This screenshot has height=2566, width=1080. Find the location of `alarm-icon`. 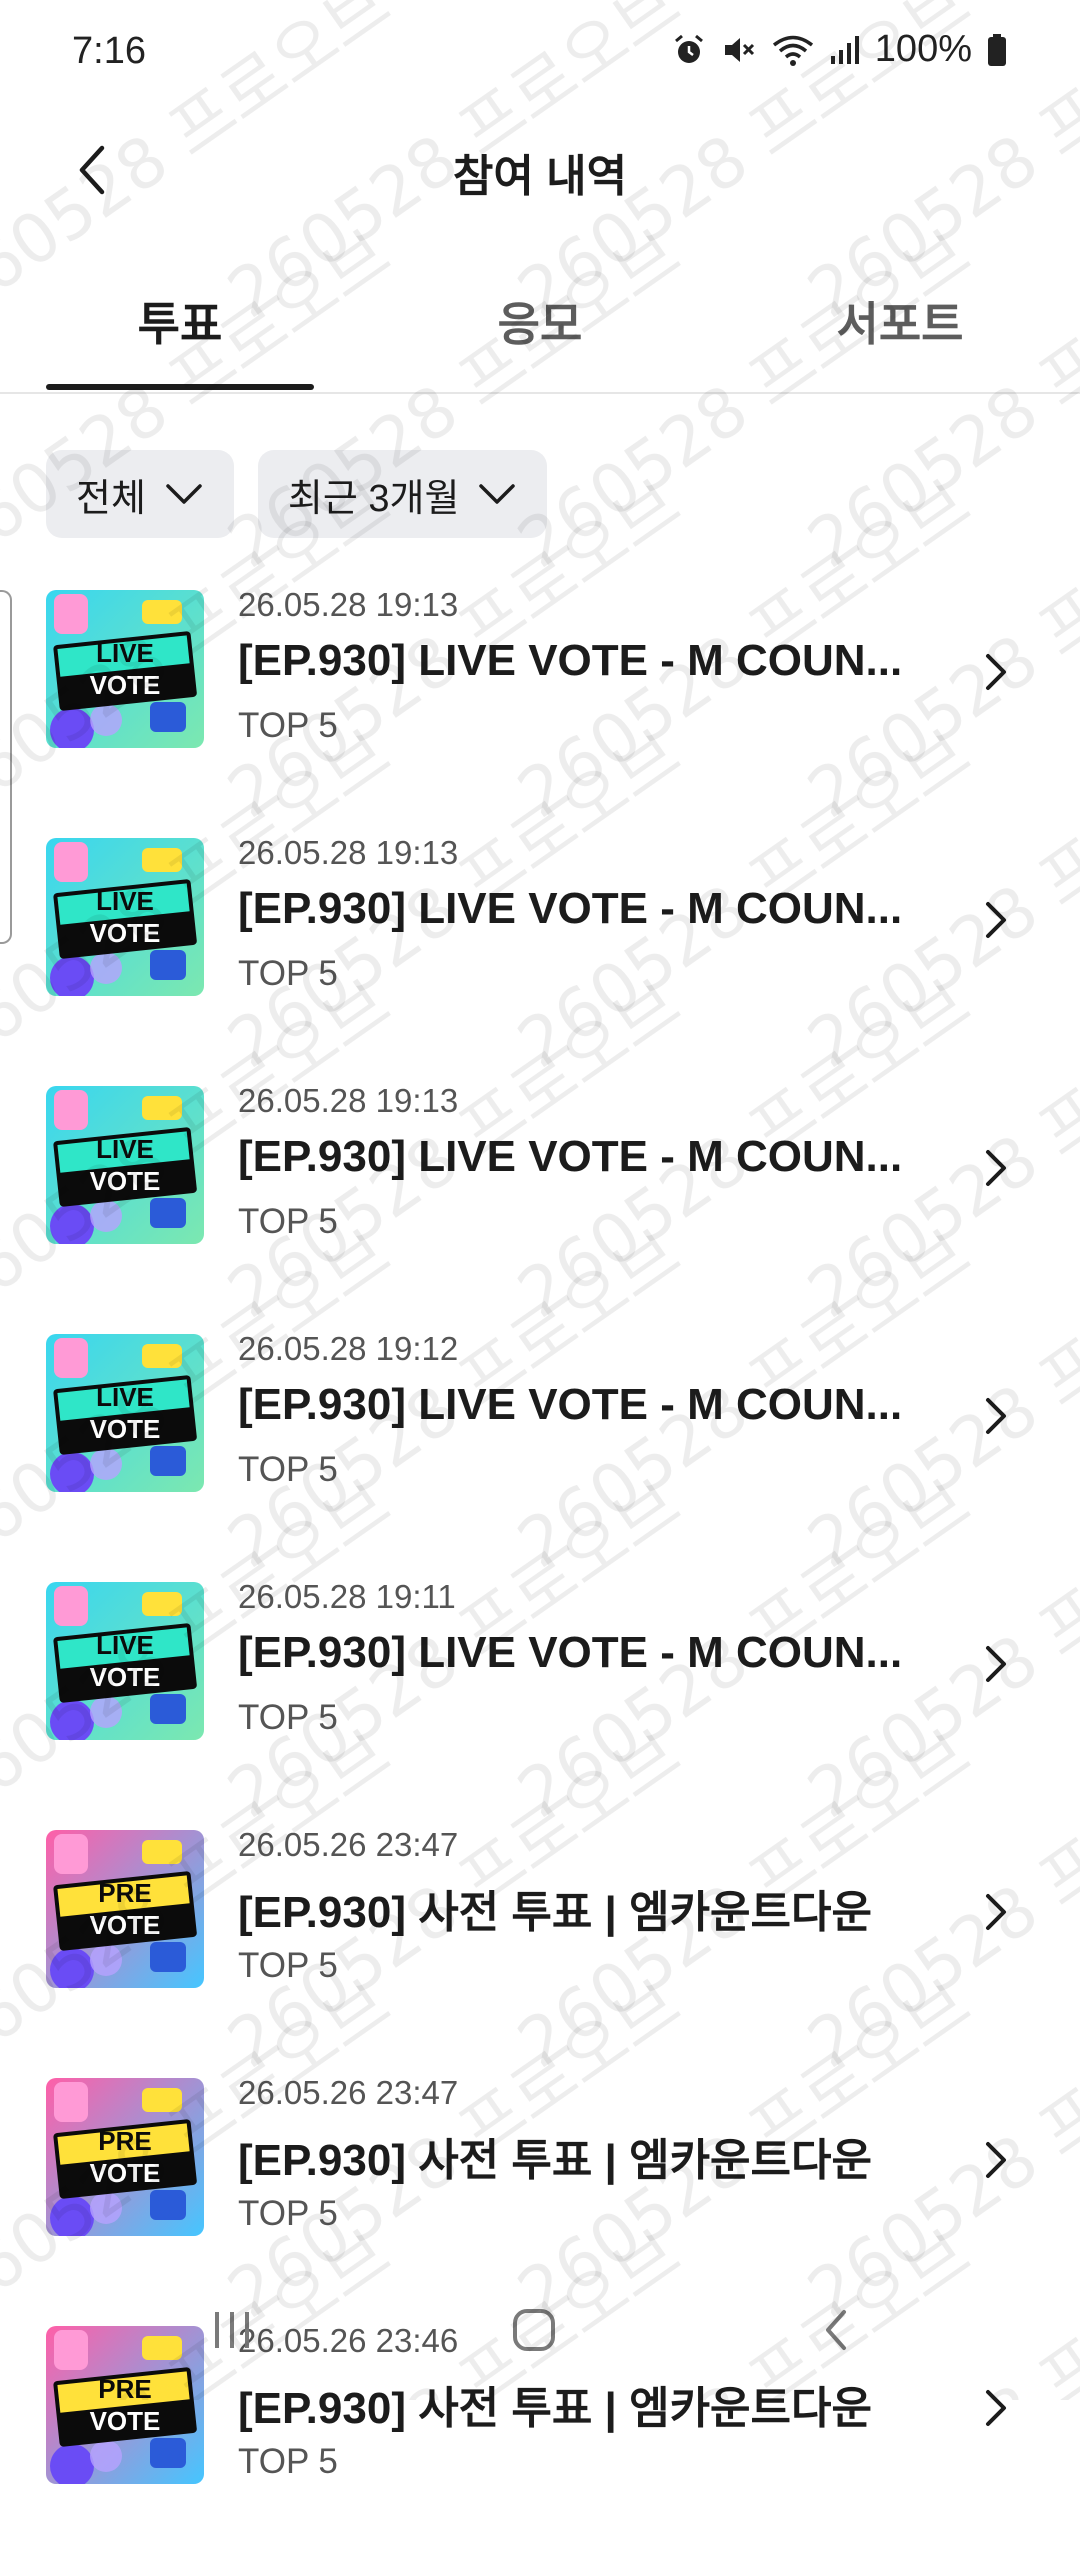

alarm-icon is located at coordinates (689, 50).